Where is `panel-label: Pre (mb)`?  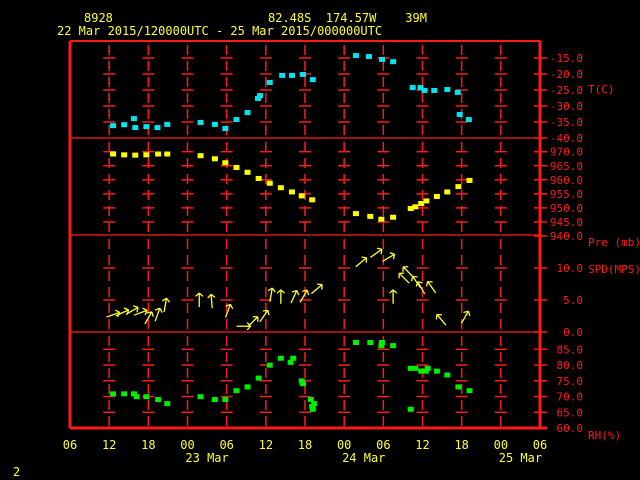 panel-label: Pre (mb) is located at coordinates (614, 242).